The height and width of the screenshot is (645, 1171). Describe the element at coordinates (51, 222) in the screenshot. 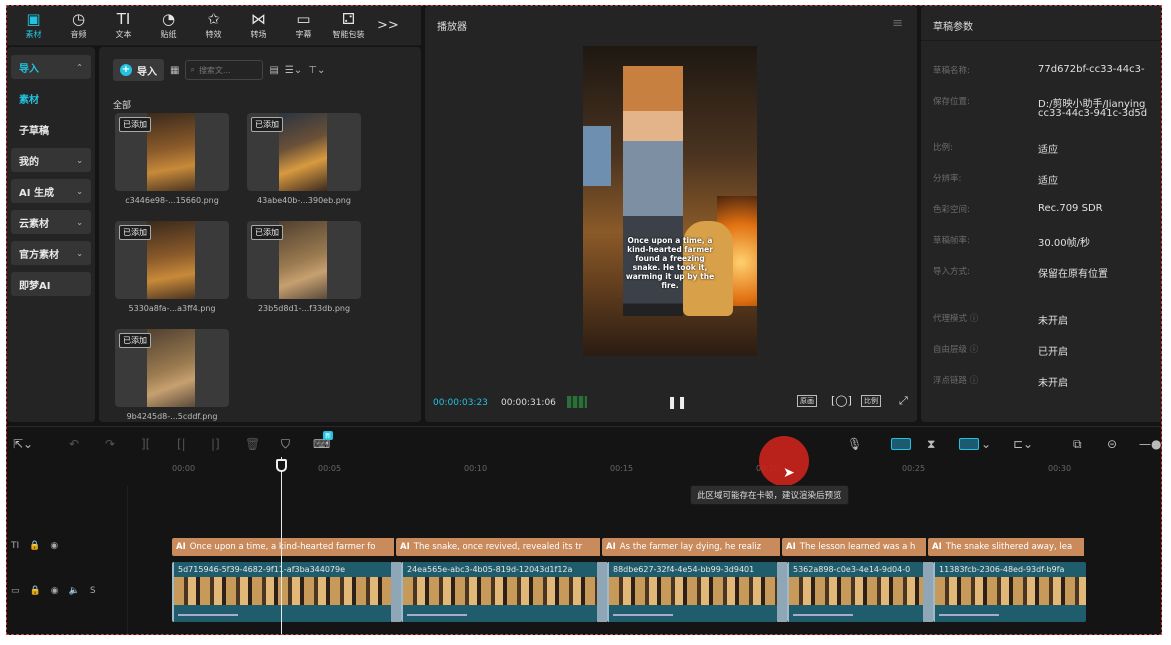

I see `sidebar-item-cloud: 云素材 ⌄` at that location.